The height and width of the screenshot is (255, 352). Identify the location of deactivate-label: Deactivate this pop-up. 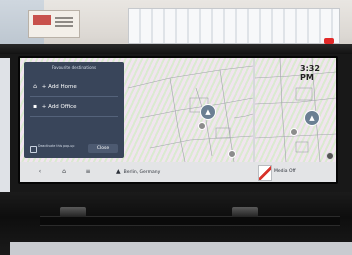
(56, 146).